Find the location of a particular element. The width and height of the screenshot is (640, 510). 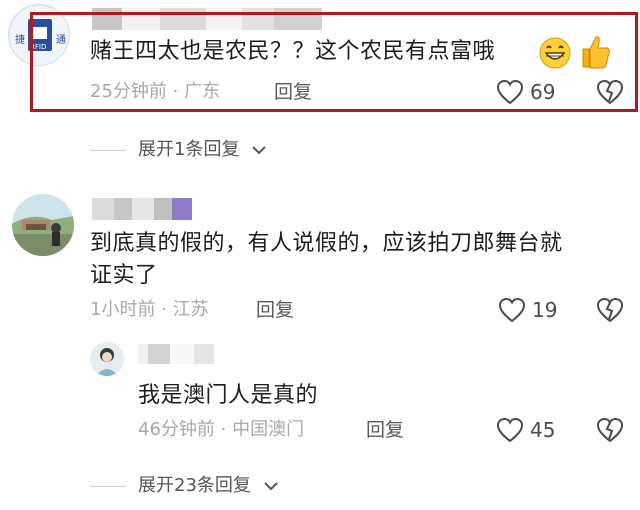

comment-meta: 46分钟前 · 中国澳门 is located at coordinates (221, 430).